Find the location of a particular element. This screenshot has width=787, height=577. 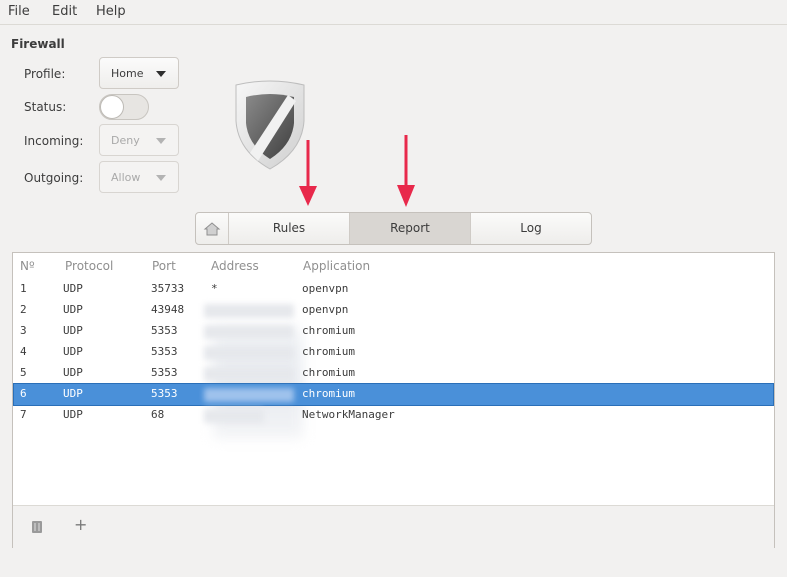

table-row: 7 UDP 68 NetworkManager is located at coordinates (393, 415).